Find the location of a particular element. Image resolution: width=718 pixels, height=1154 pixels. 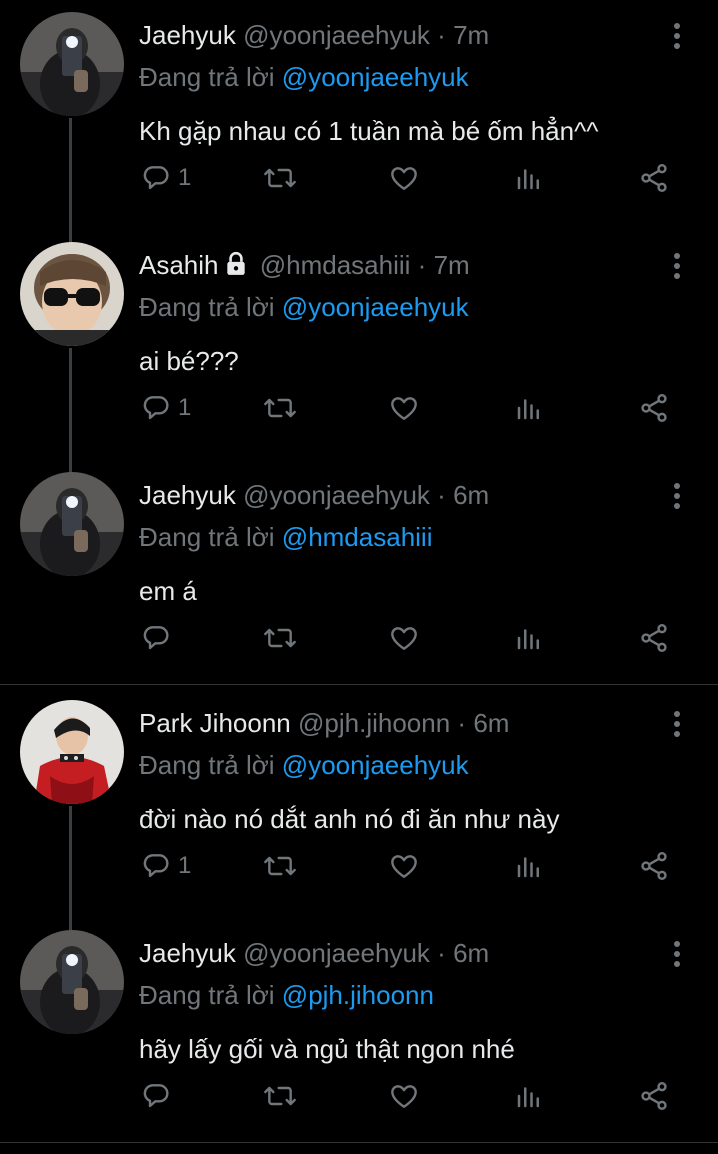

replying-to: Đang trả lời @yoonjaeehyuk is located at coordinates (304, 307).